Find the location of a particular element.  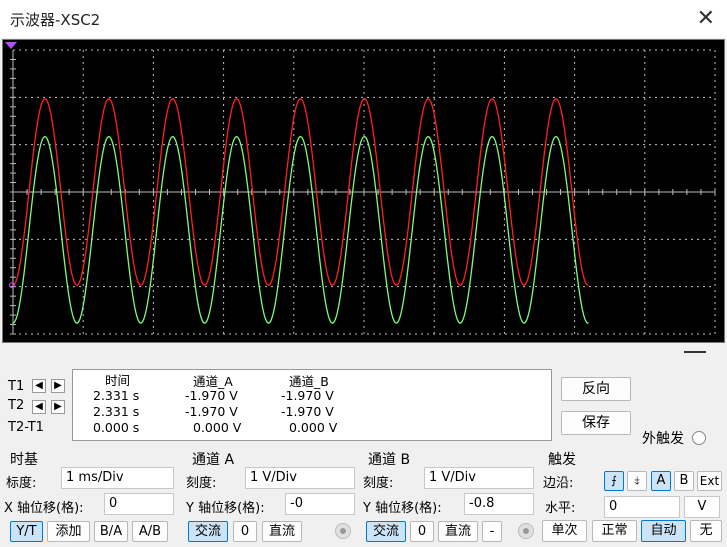

t2-left-arrow-icon: ◀ is located at coordinates (39, 407).